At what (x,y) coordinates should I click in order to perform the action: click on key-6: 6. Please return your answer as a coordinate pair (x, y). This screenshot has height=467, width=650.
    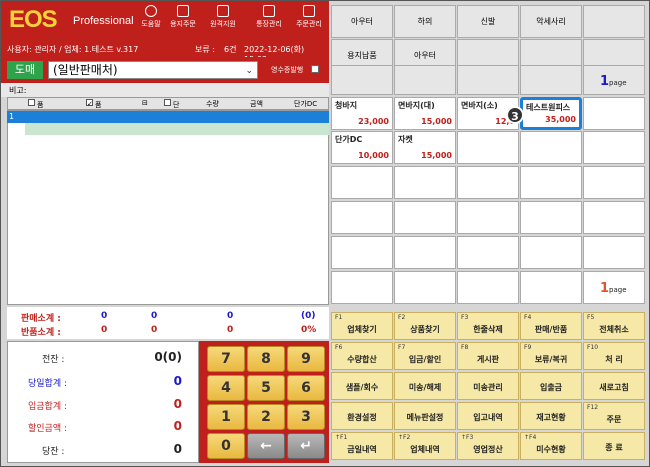
    Looking at the image, I should click on (306, 388).